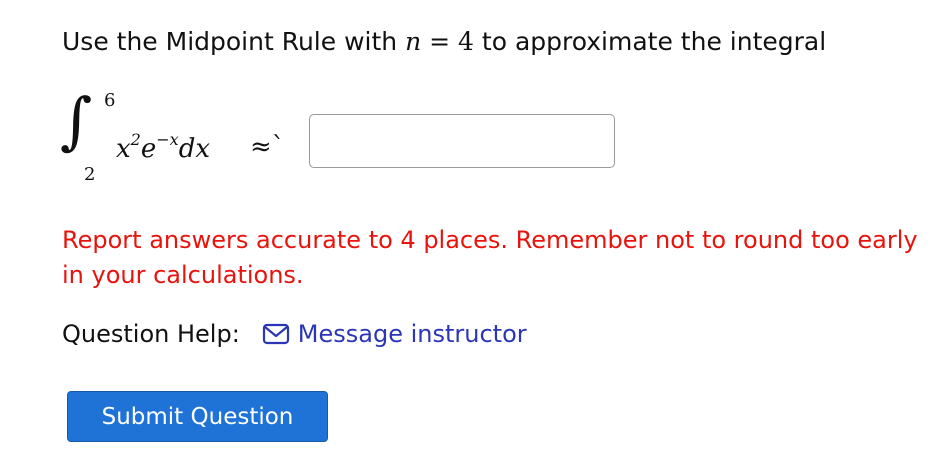  I want to click on question-help-label: Question Help:, so click(151, 334).